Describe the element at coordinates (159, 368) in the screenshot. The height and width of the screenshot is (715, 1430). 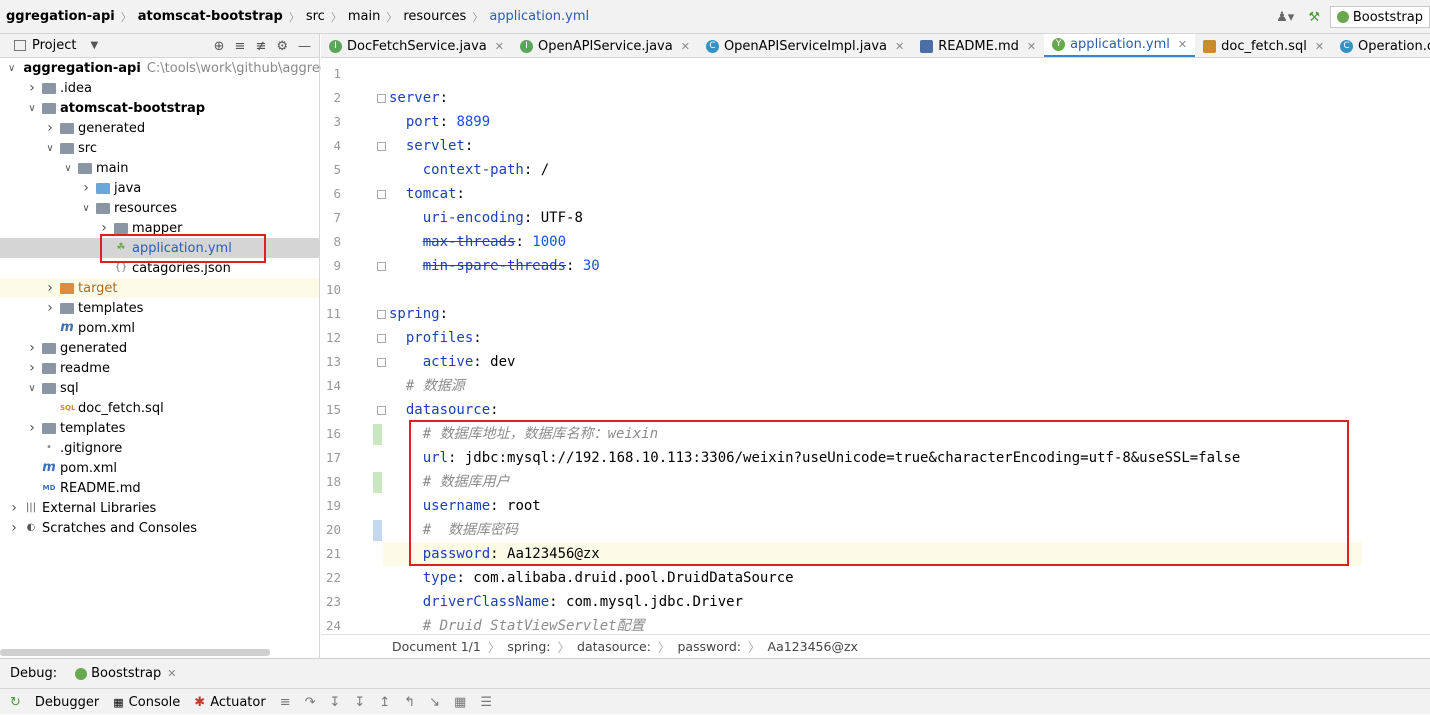
I see `tree-item: › readme` at that location.